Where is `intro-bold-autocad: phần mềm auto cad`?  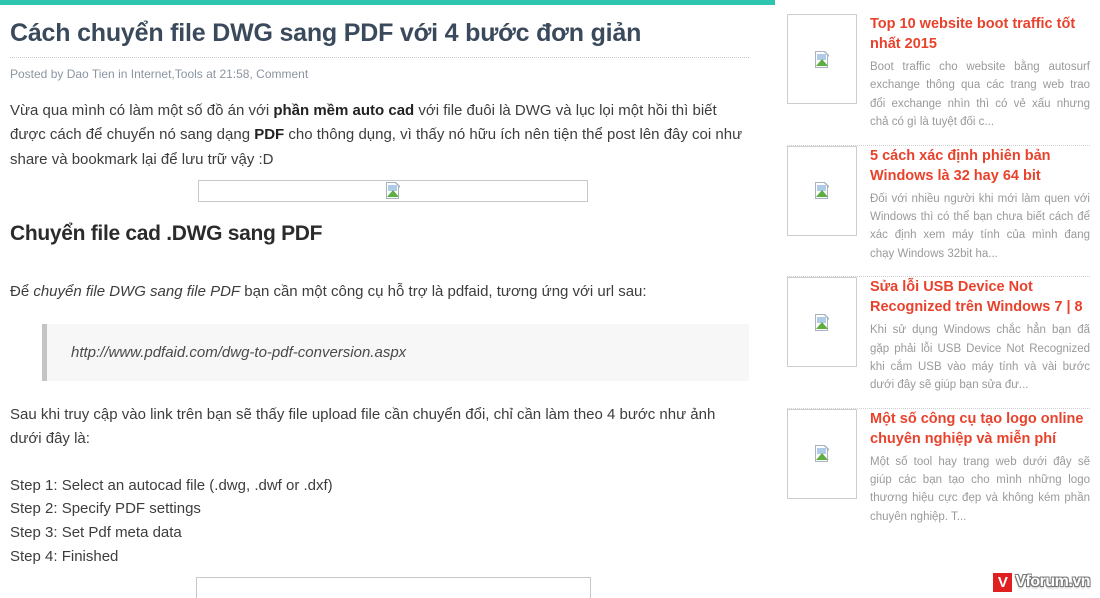 intro-bold-autocad: phần mềm auto cad is located at coordinates (344, 110).